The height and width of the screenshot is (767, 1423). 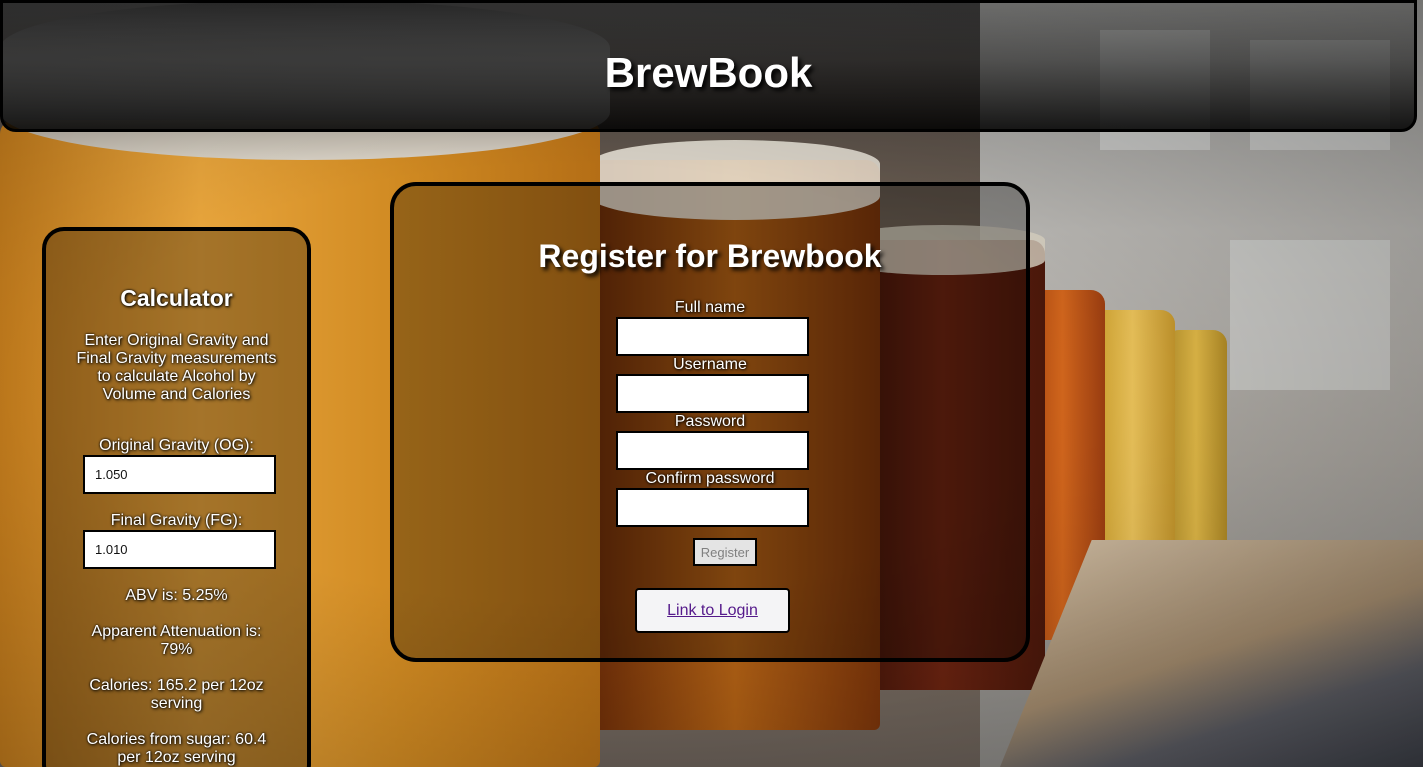 I want to click on username-input, so click(x=712, y=393).